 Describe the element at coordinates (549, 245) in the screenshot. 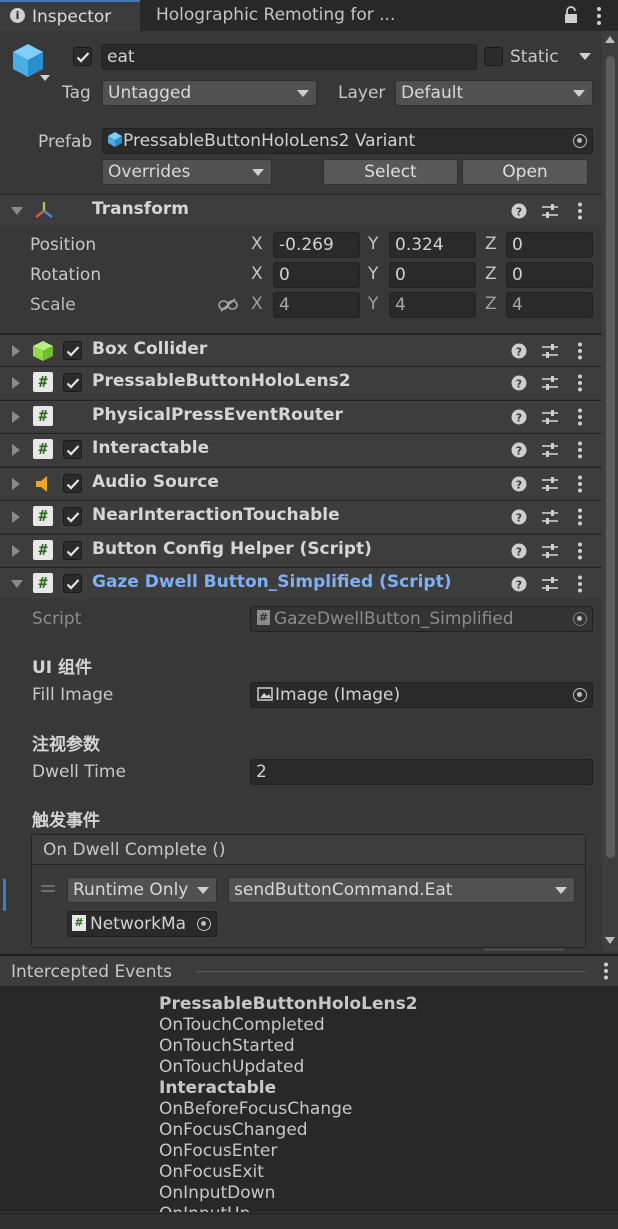

I see `position-z-input: 0` at that location.